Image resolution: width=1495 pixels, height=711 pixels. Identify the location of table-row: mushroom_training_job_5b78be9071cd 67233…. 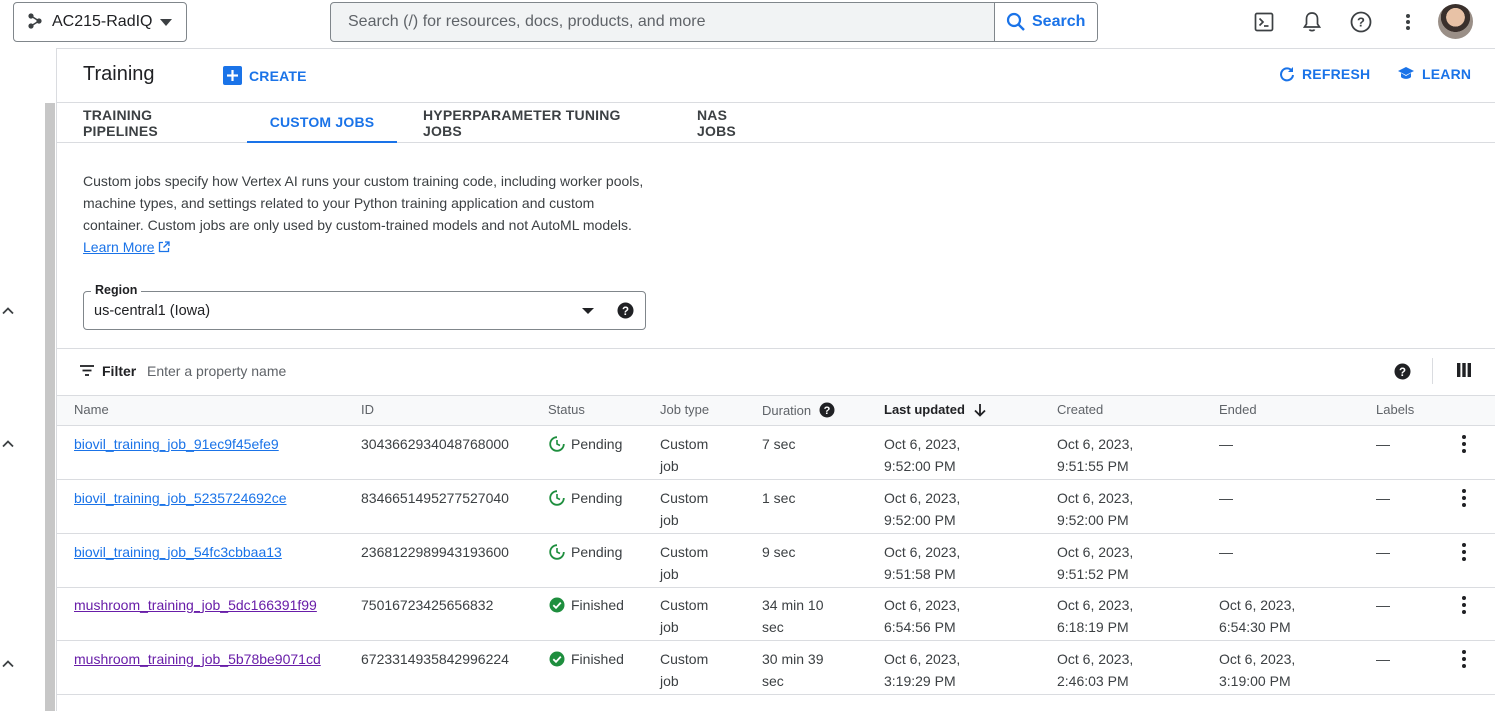
(776, 668).